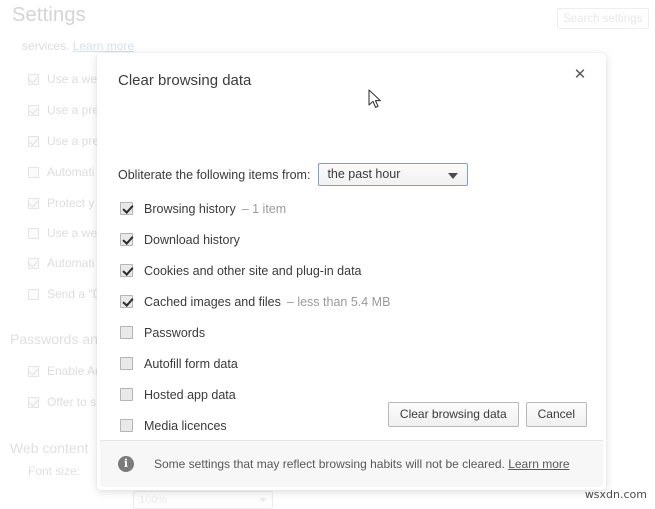  What do you see at coordinates (192, 239) in the screenshot?
I see `data-type-label: Download history` at bounding box center [192, 239].